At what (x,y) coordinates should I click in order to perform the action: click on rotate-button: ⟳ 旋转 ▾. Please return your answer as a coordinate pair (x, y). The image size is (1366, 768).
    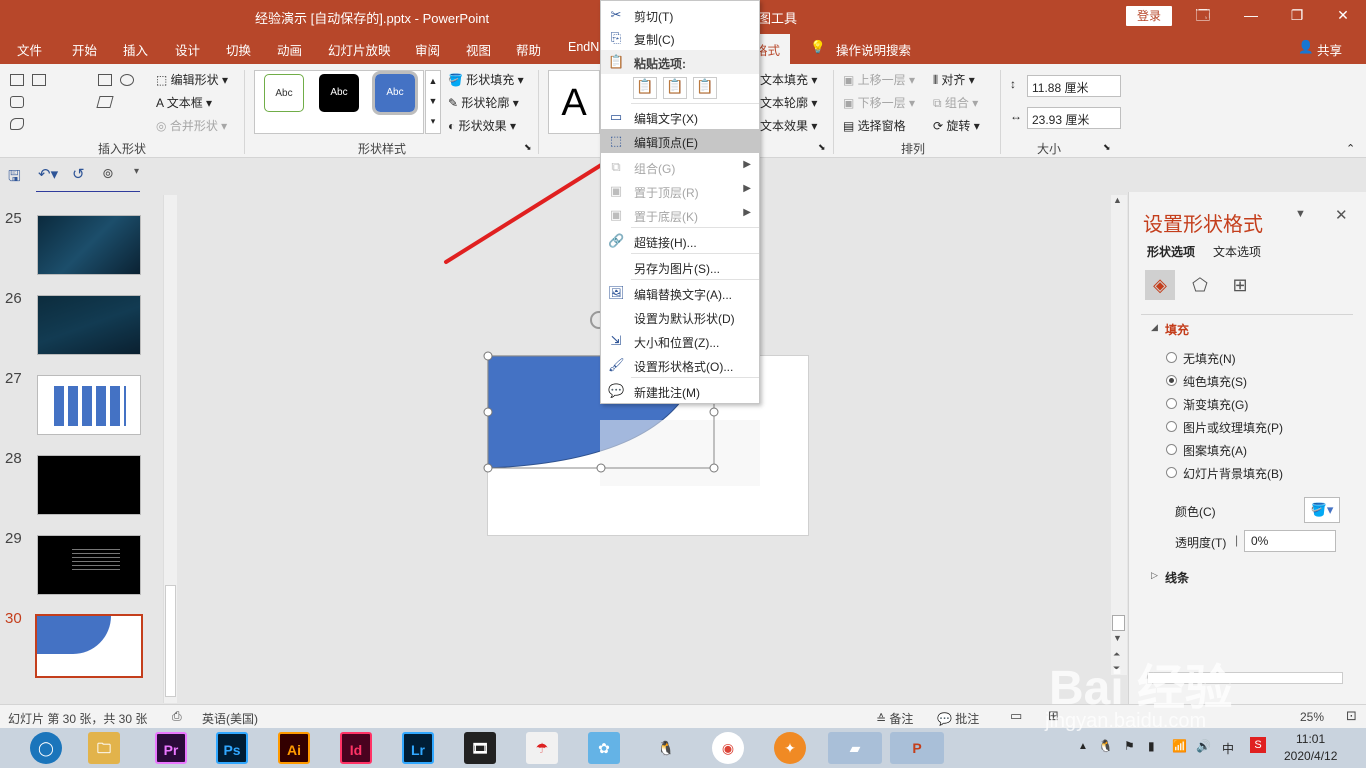
    Looking at the image, I should click on (956, 125).